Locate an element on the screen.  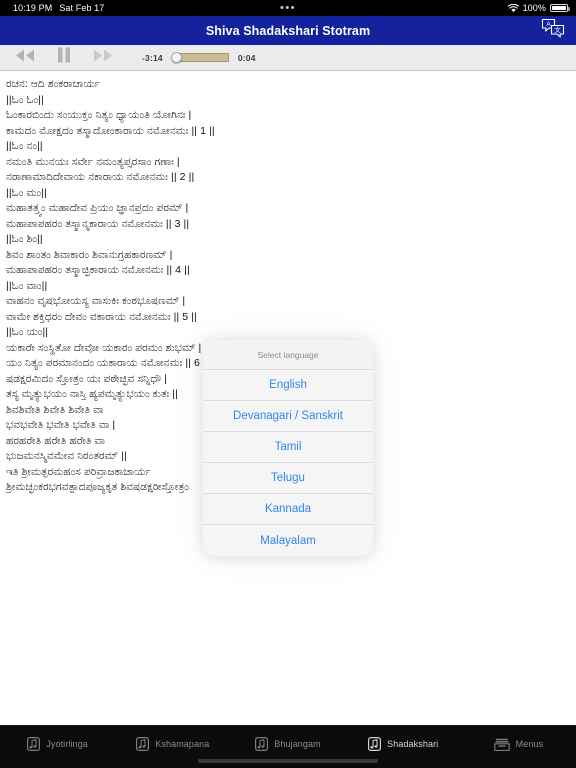
rewind-icon is located at coordinates (25, 58).